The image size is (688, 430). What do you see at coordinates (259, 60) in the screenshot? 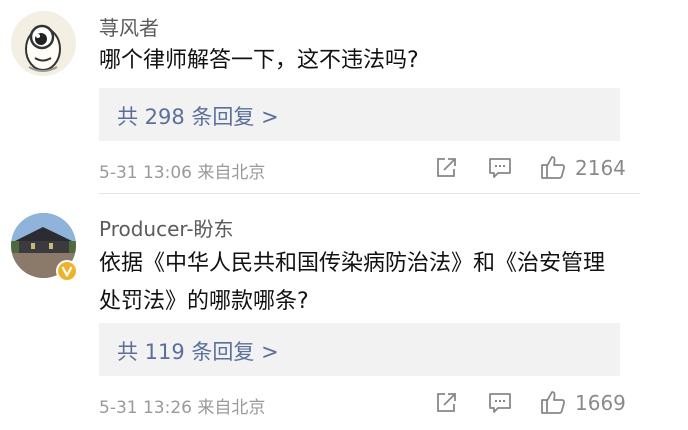
I see `comment-text: 哪个律师解答一下，这不违法吗?` at bounding box center [259, 60].